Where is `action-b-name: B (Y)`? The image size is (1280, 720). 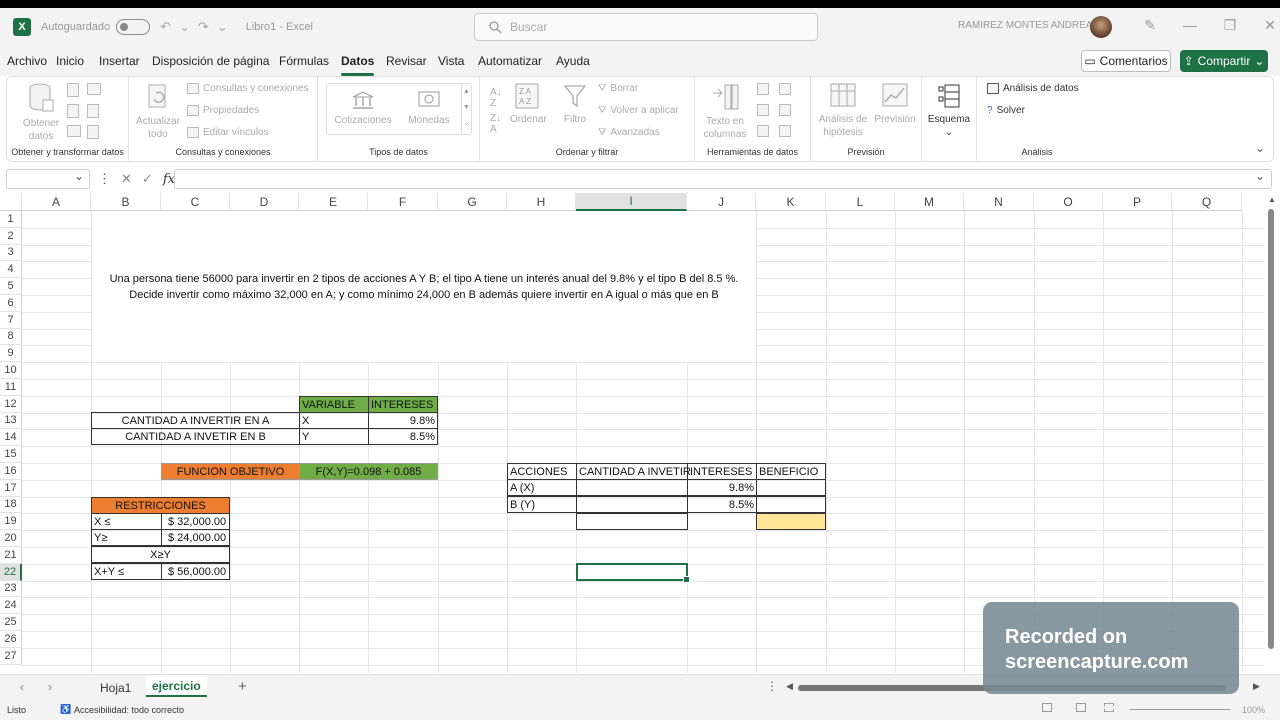 action-b-name: B (Y) is located at coordinates (542, 504).